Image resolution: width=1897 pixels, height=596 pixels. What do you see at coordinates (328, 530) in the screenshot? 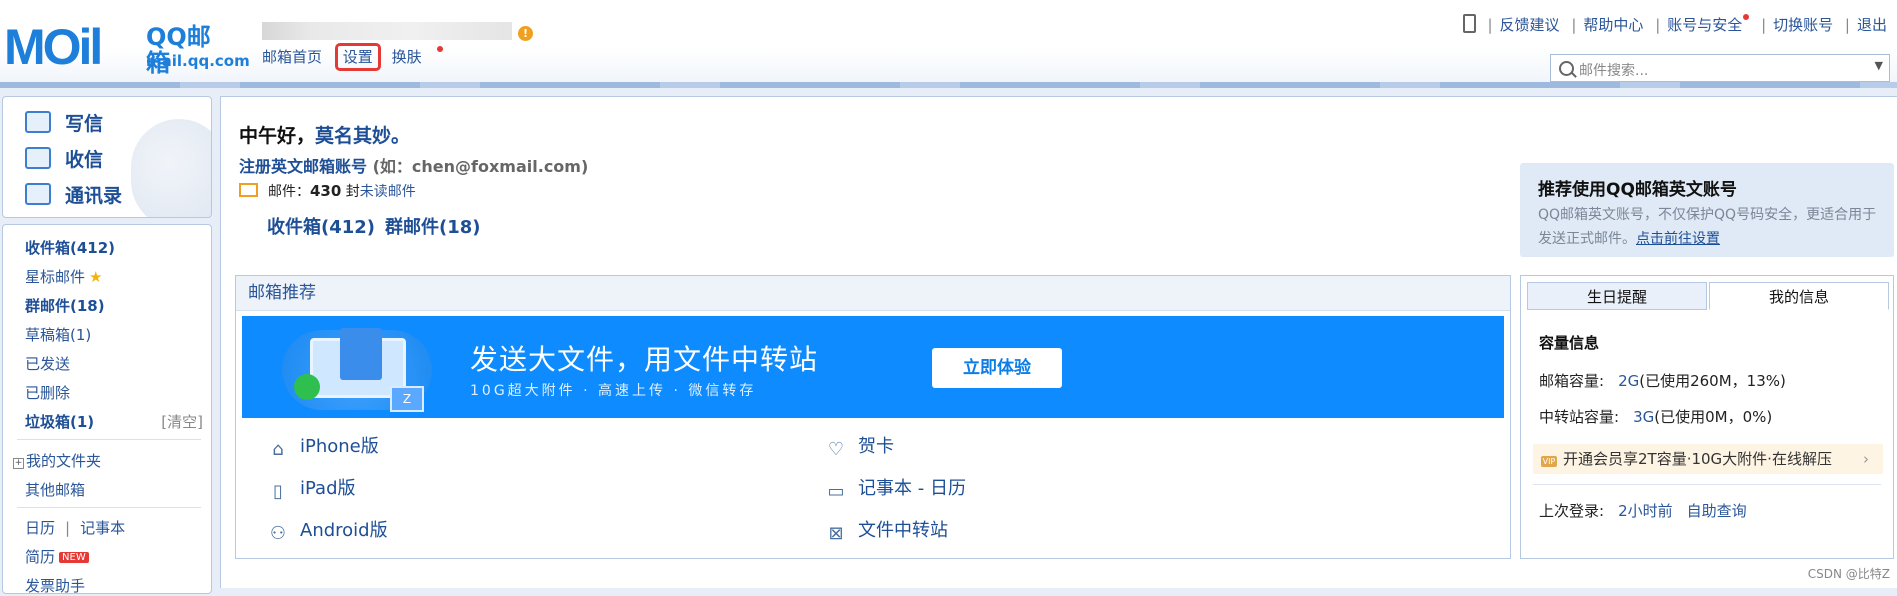
I see `rec-android: ⚇ Android版` at bounding box center [328, 530].